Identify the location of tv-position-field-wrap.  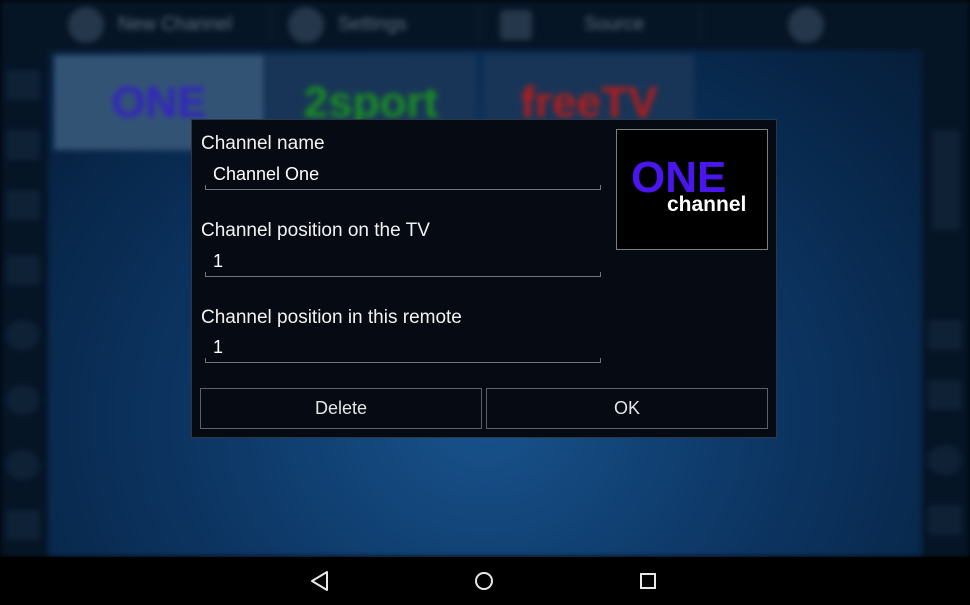
(403, 262).